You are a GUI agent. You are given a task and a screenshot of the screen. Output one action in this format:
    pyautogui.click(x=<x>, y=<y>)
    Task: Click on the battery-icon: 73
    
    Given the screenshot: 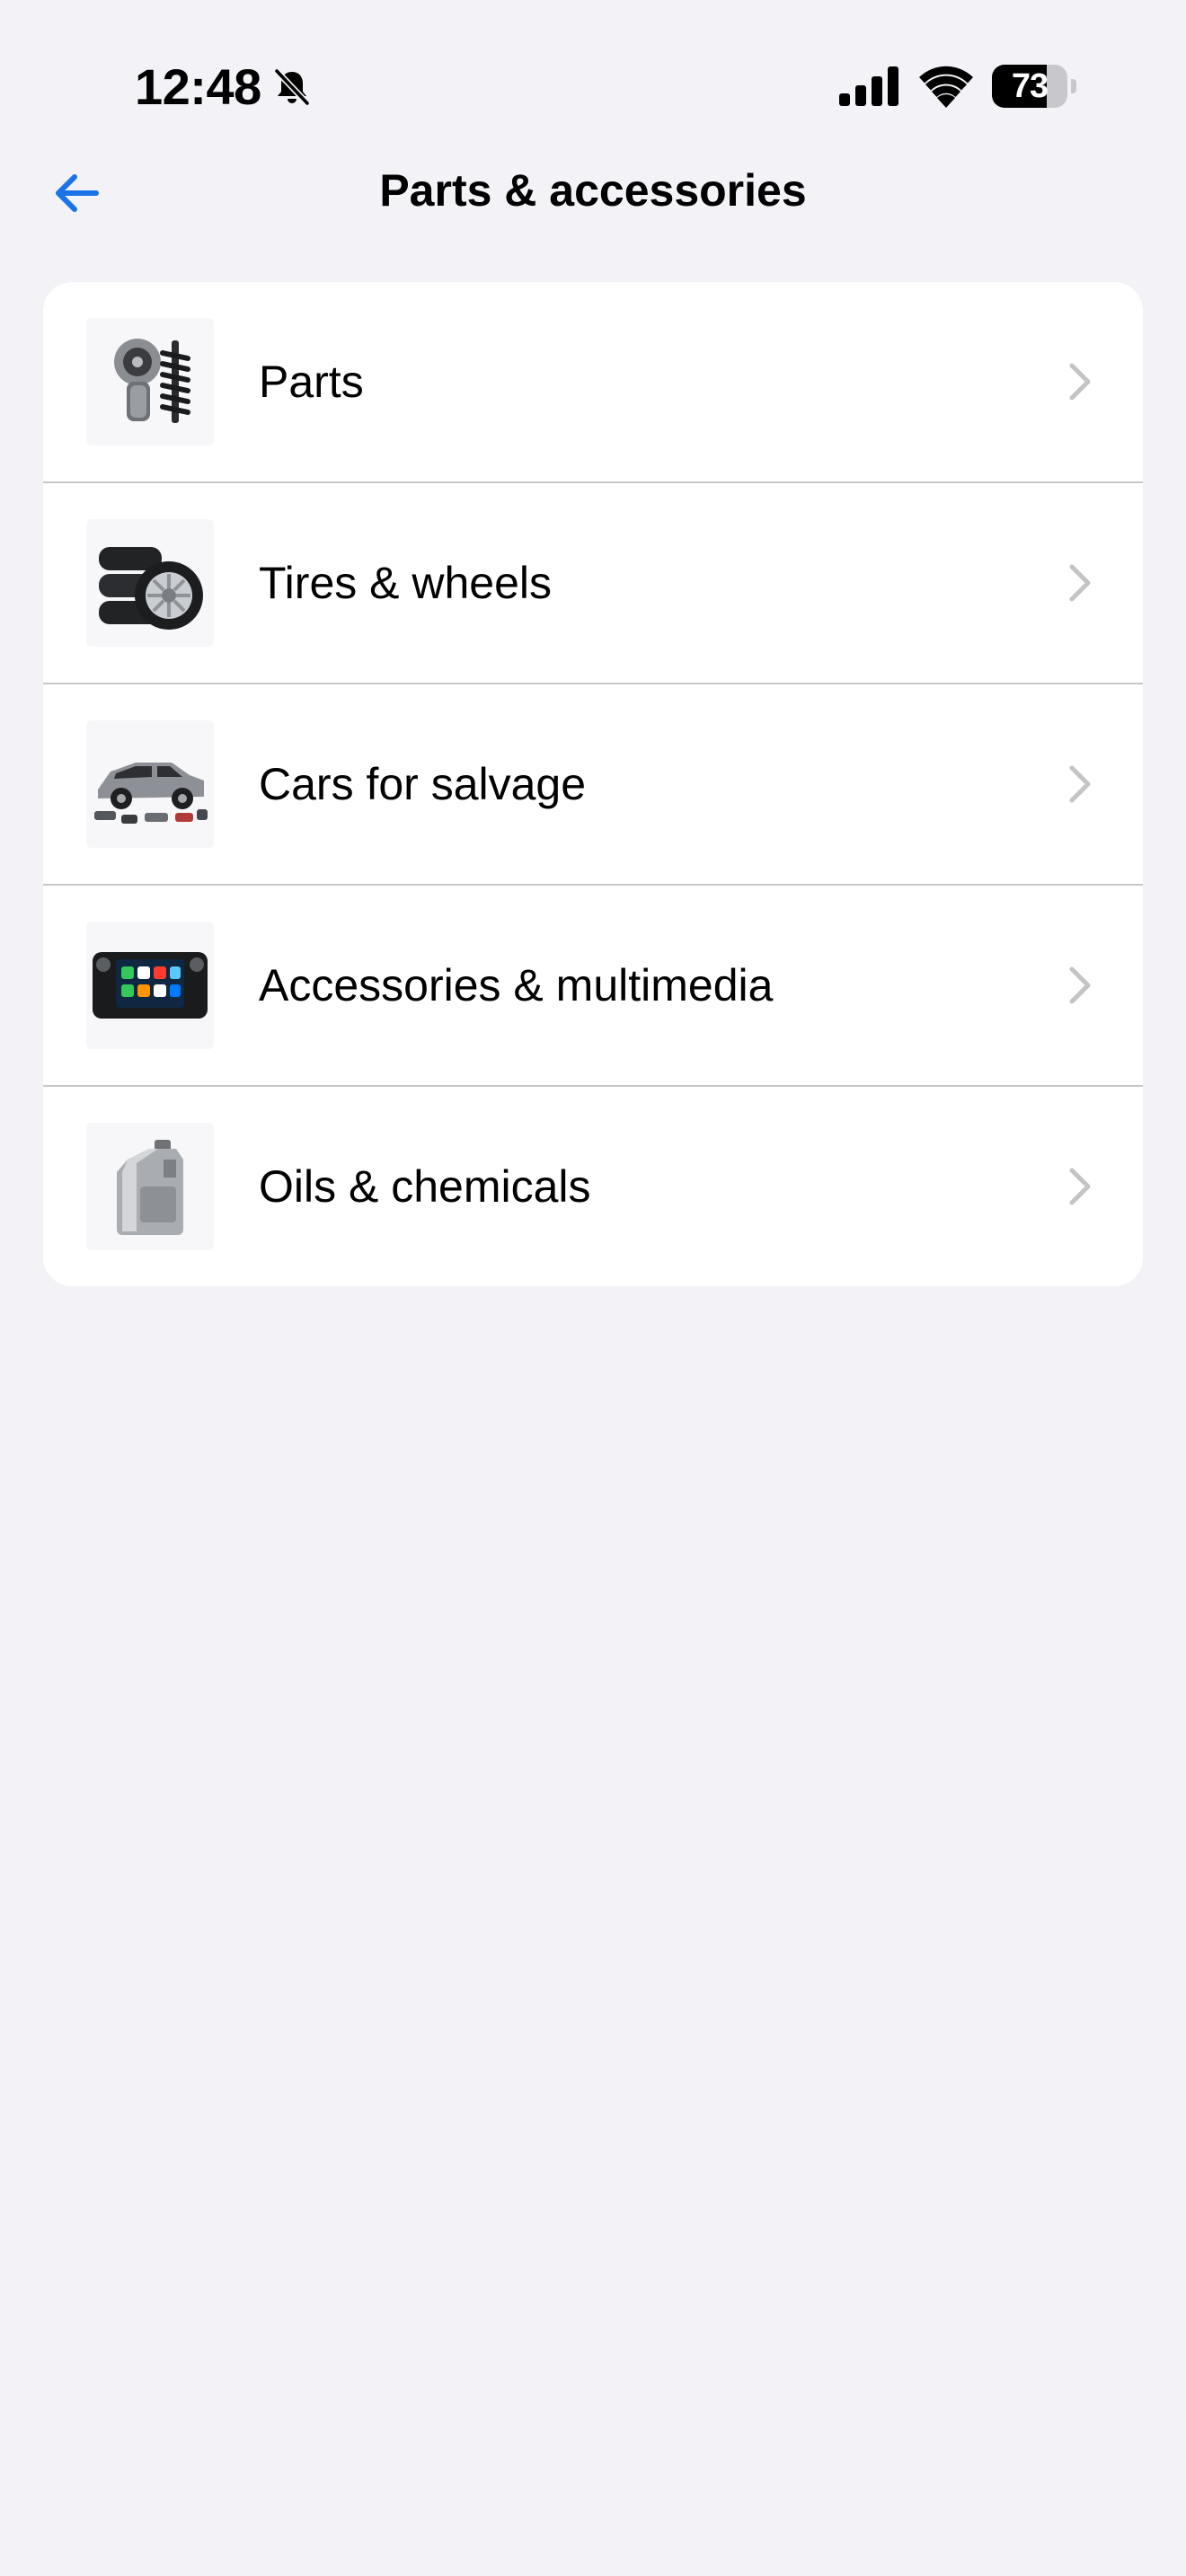 What is the action you would take?
    pyautogui.click(x=1029, y=86)
    